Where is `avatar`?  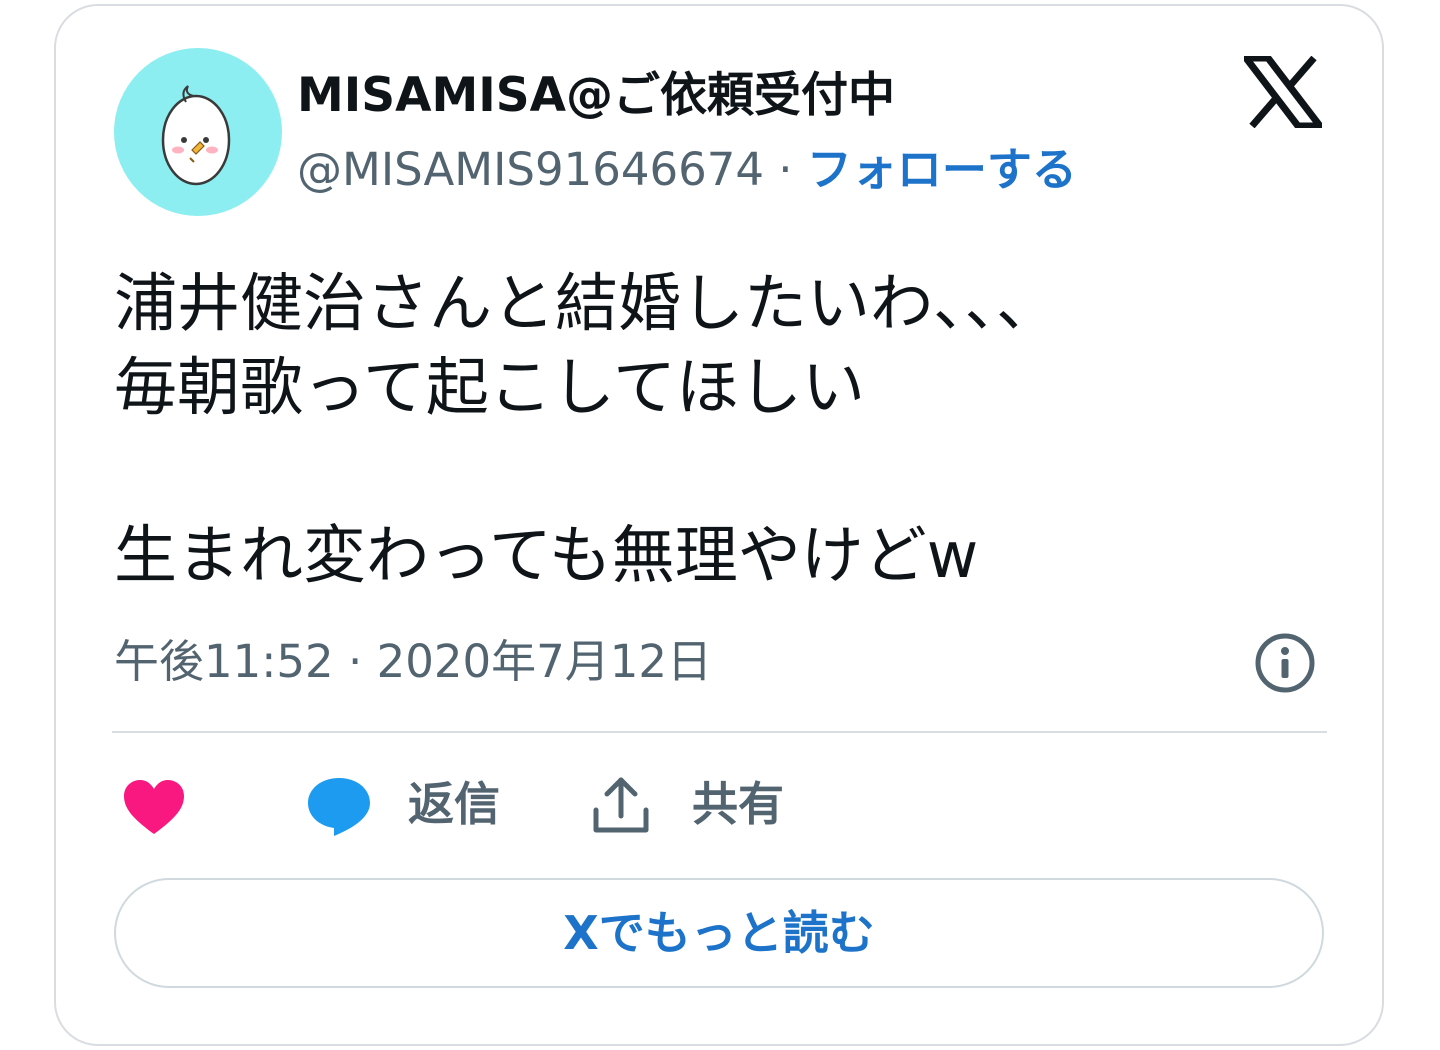
avatar is located at coordinates (198, 132).